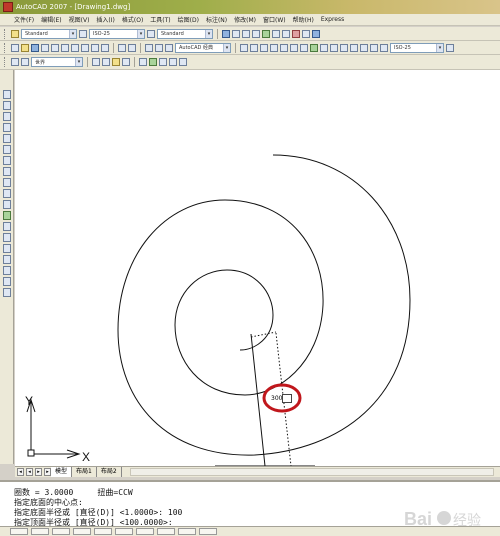 This screenshot has width=500, height=536. I want to click on osnap-toggle, so click(103, 531).